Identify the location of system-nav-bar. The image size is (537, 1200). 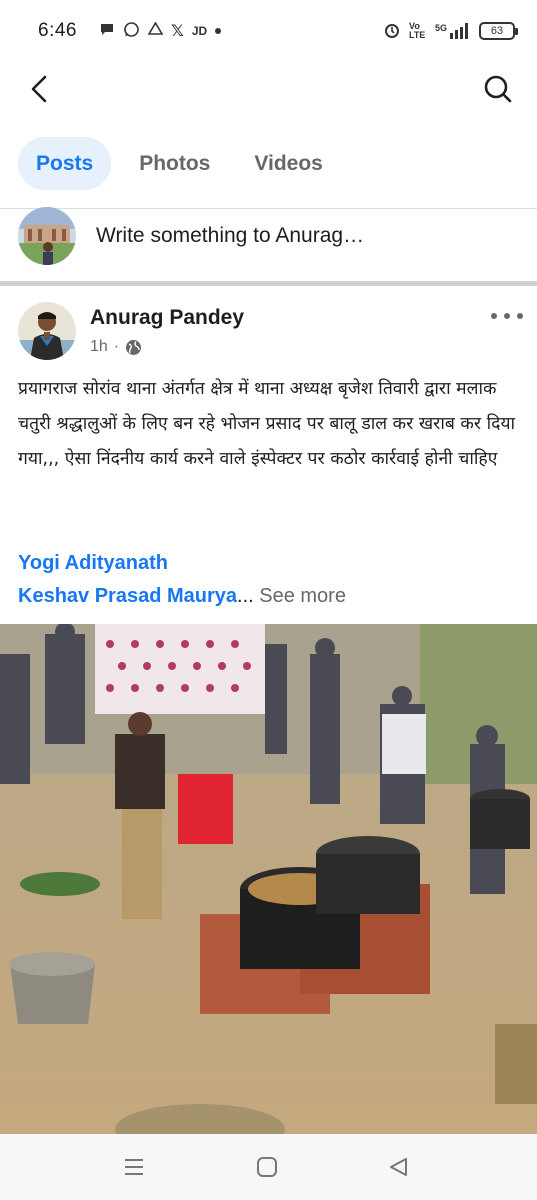
(268, 1167).